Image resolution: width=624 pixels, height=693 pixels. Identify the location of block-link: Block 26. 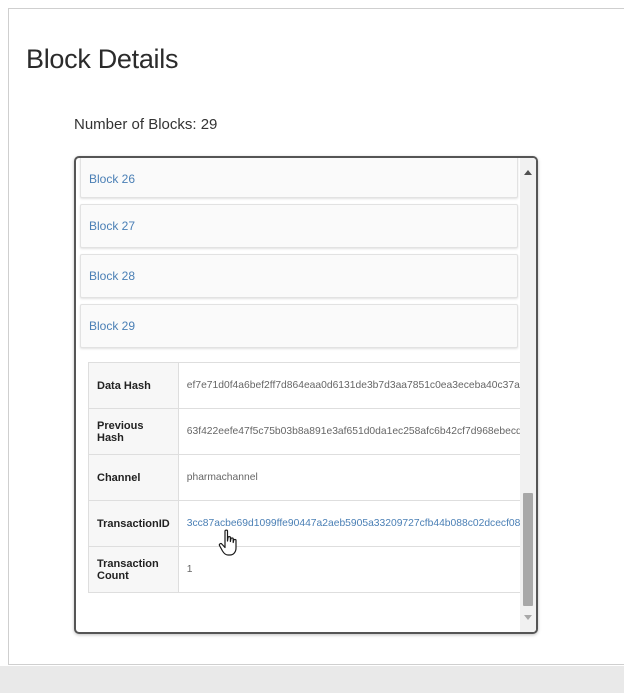
(112, 179).